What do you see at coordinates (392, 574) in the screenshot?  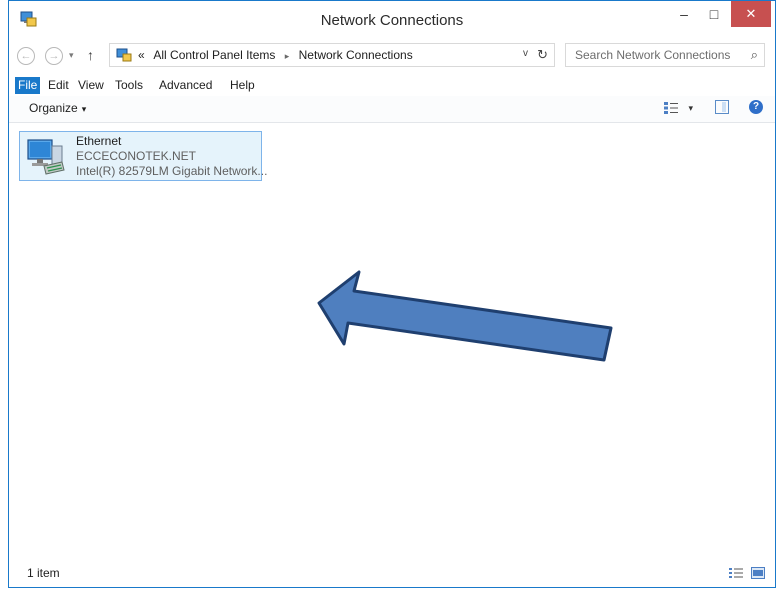 I see `status-bar: 1 item` at bounding box center [392, 574].